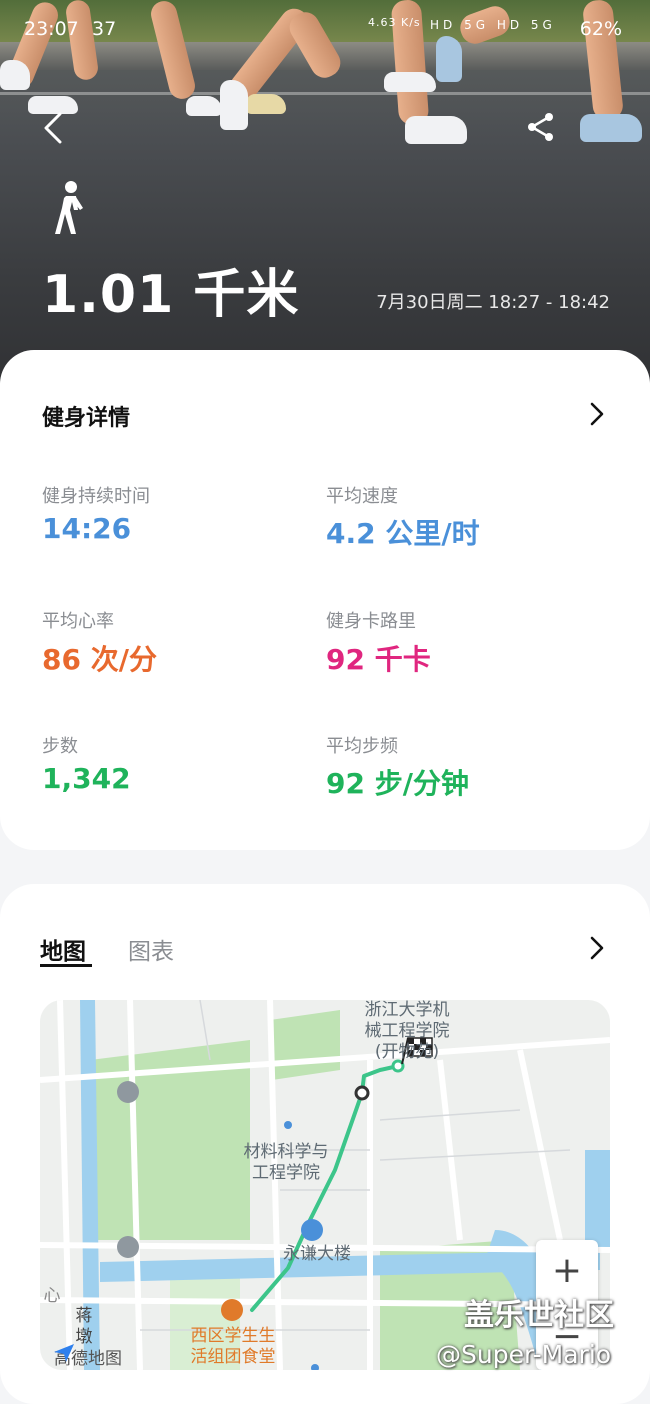  Describe the element at coordinates (52, 1296) in the screenshot. I see `map-label-left2: 心` at that location.